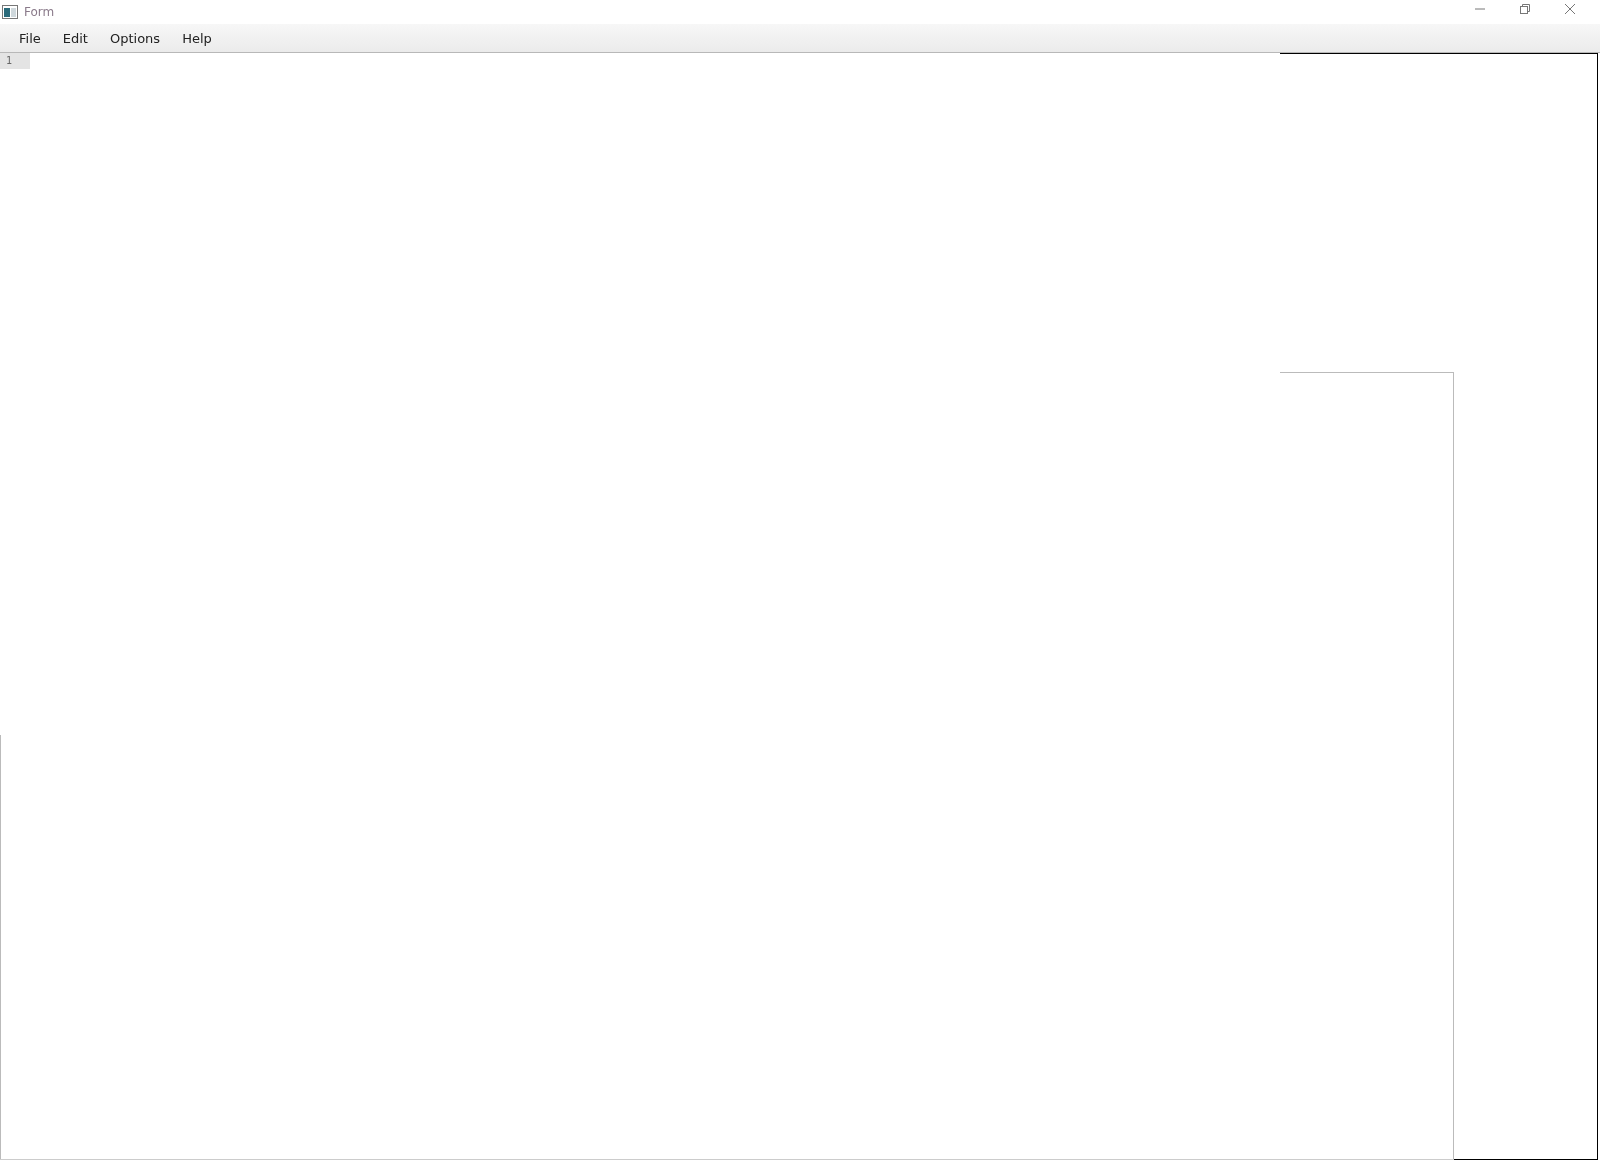  Describe the element at coordinates (1570, 9) in the screenshot. I see `close-icon` at that location.